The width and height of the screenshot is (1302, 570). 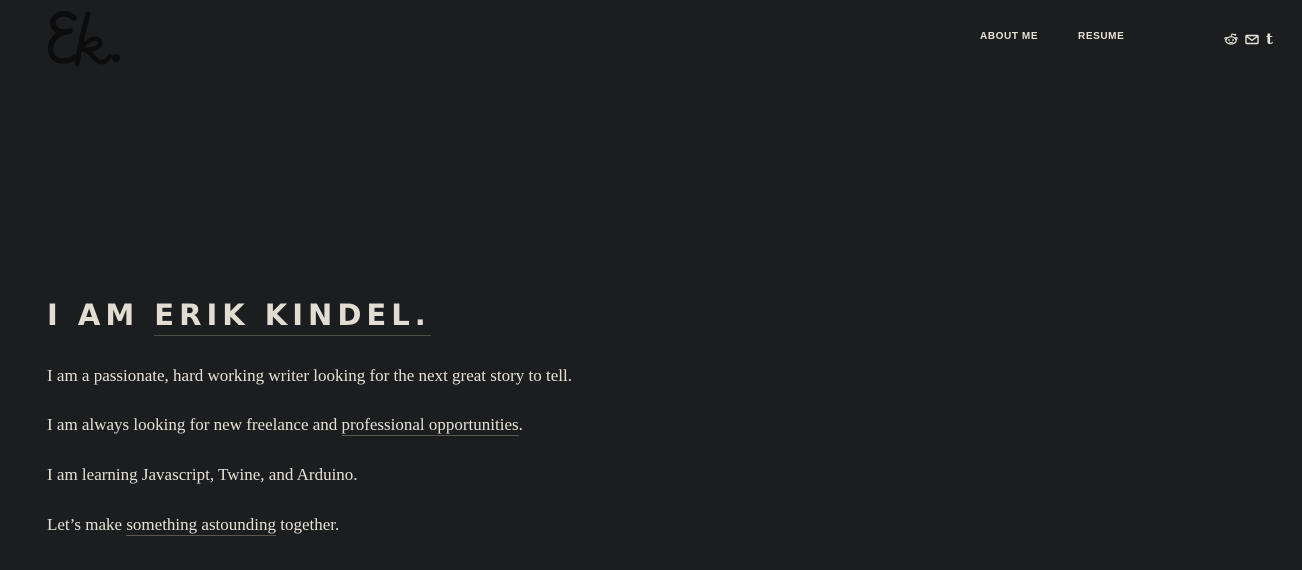 What do you see at coordinates (1009, 36) in the screenshot?
I see `nav-about-me-link: ABOUT ME` at bounding box center [1009, 36].